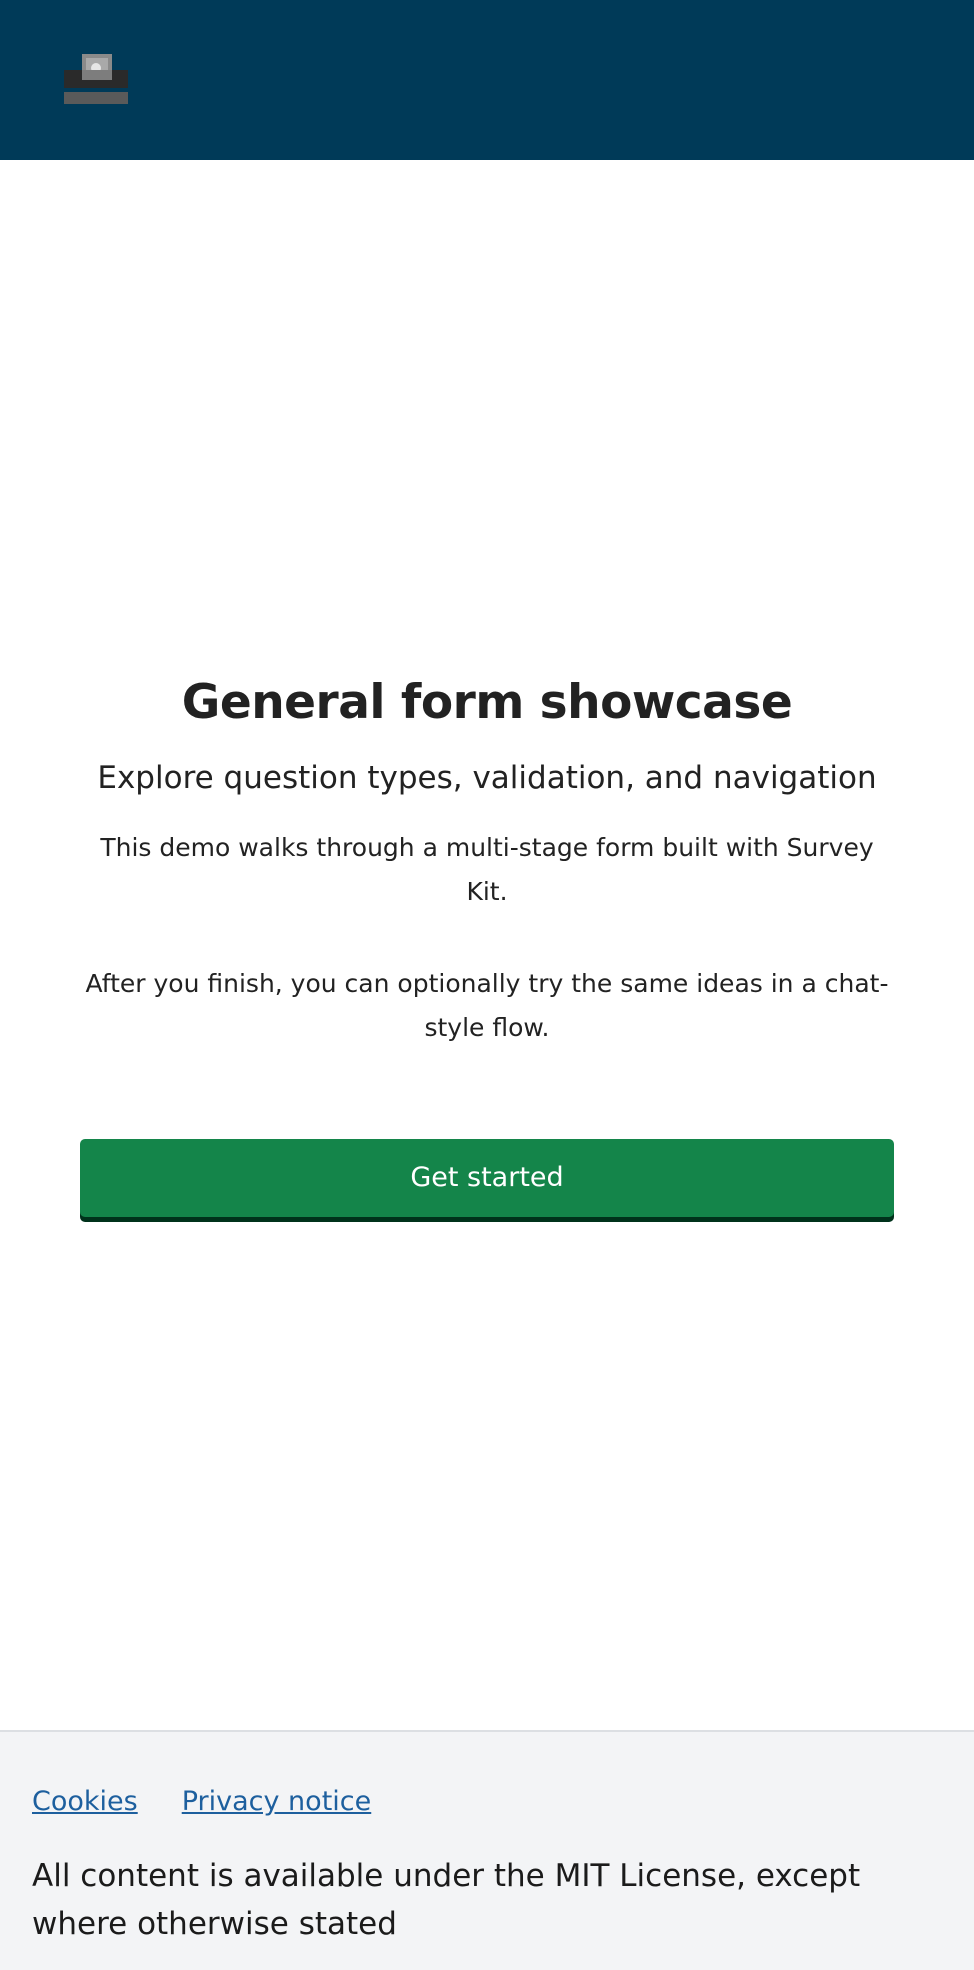  I want to click on site-header, so click(487, 80).